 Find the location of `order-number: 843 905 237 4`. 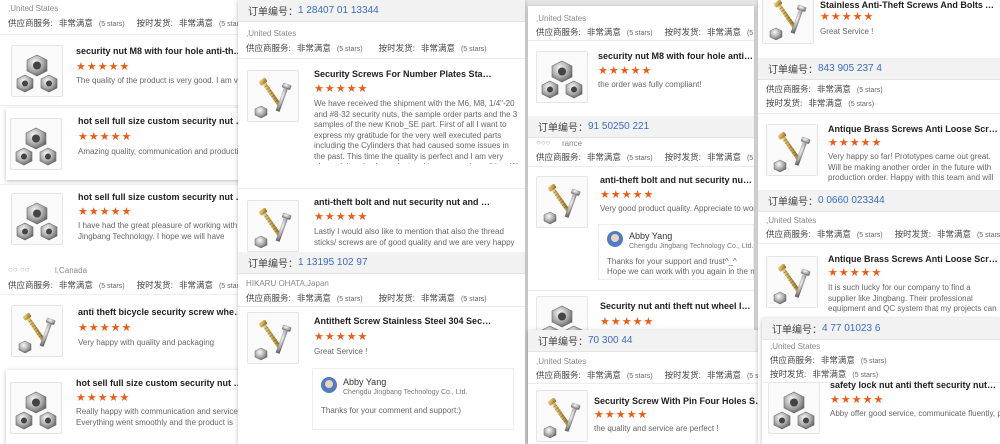

order-number: 843 905 237 4 is located at coordinates (850, 68).